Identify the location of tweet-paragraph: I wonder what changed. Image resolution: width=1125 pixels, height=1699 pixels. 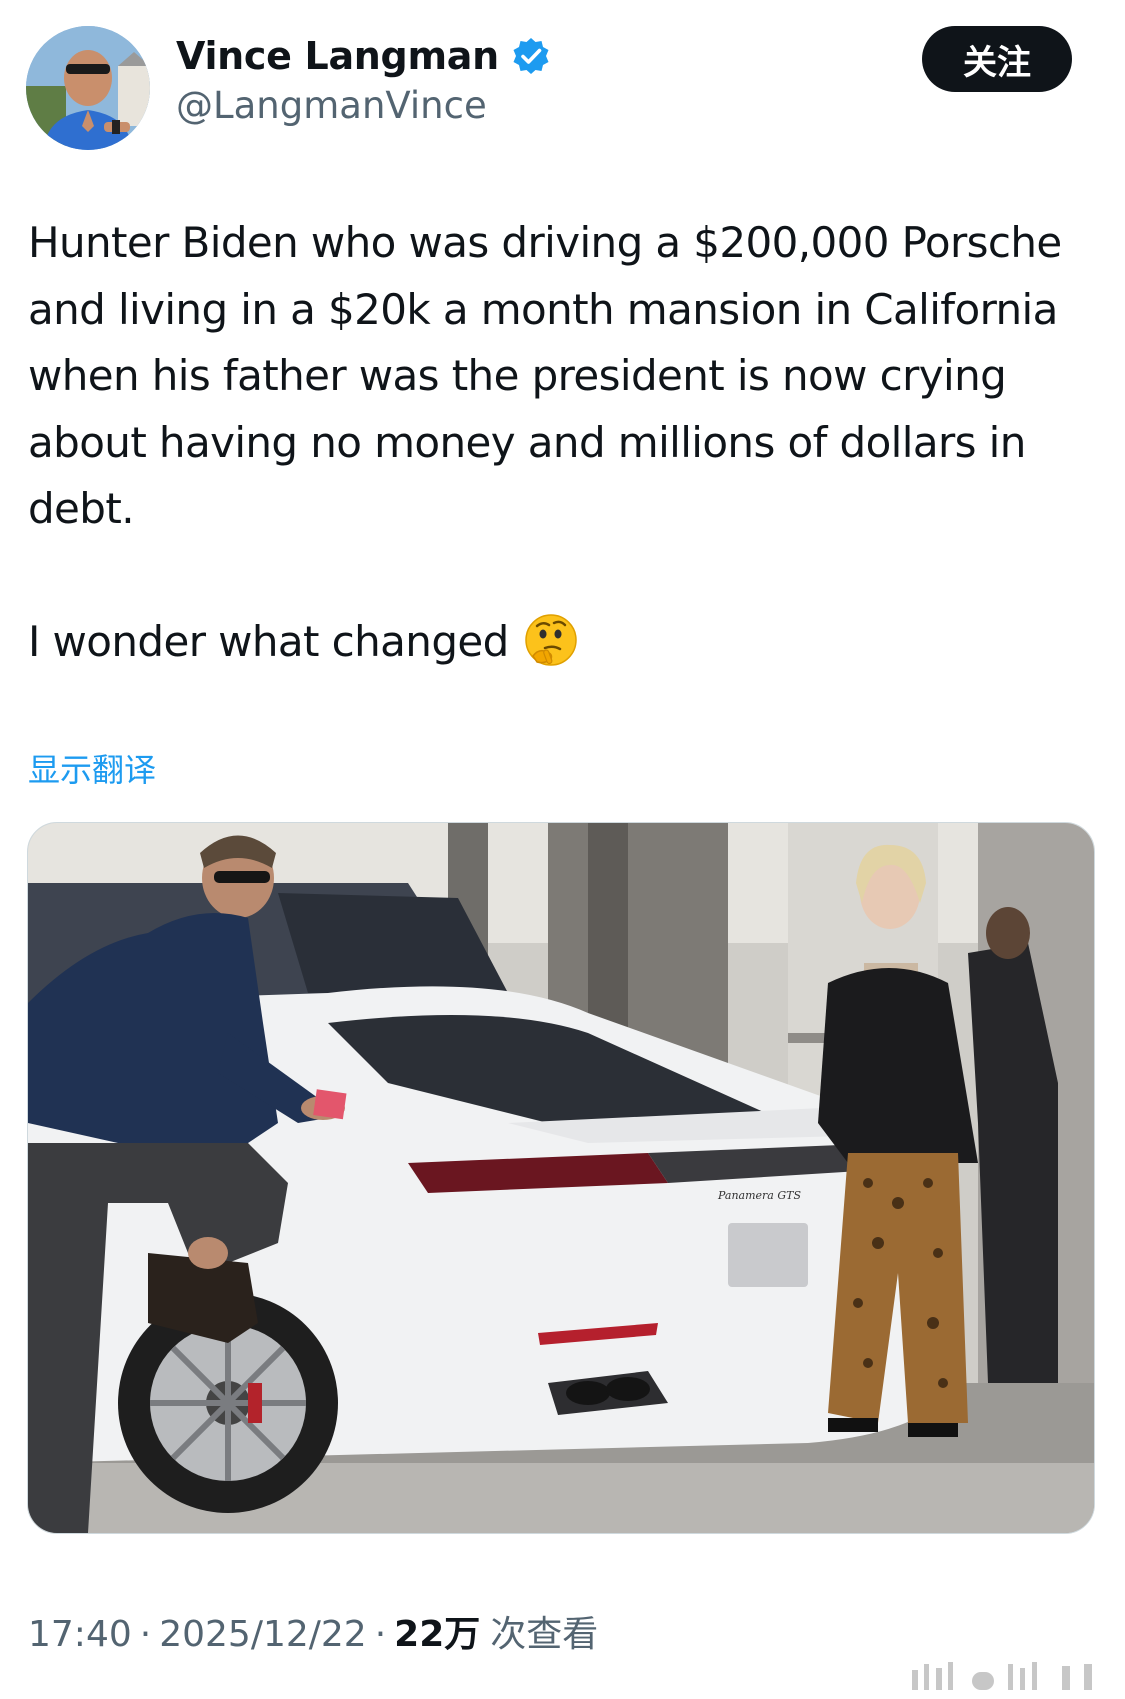
(563, 642).